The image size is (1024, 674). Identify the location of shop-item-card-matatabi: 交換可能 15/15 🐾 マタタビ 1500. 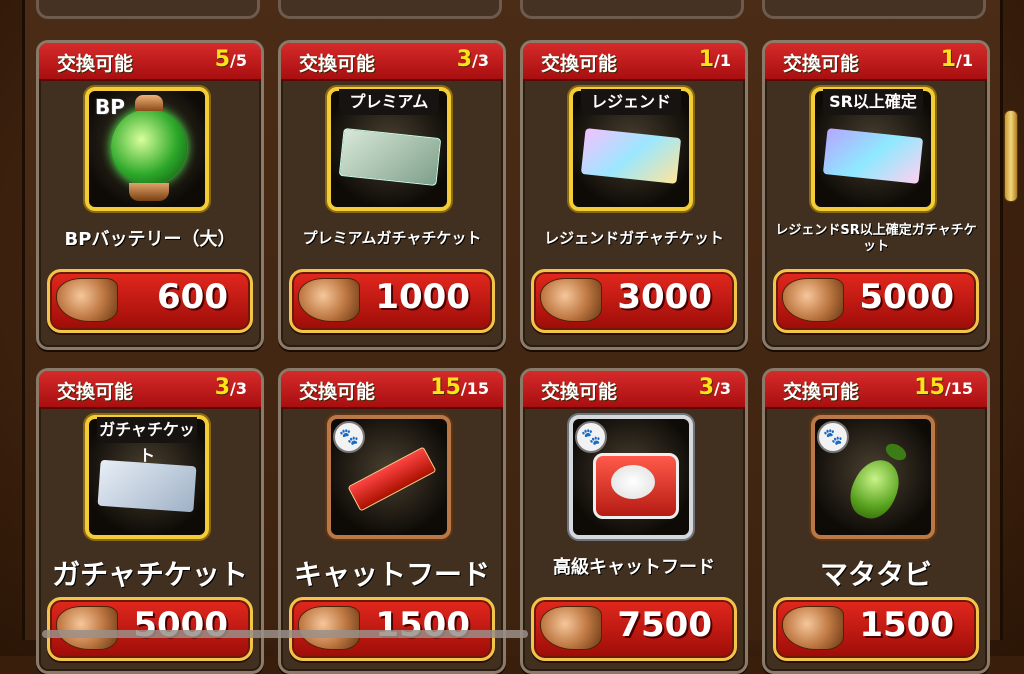
(876, 521).